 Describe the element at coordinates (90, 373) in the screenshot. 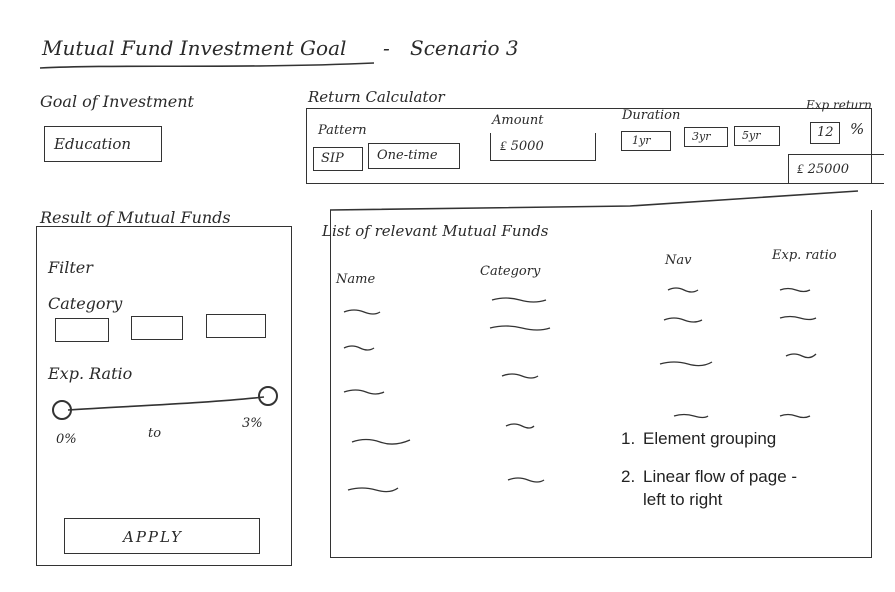

I see `exp-ratio-label: Exp. Ratio` at that location.